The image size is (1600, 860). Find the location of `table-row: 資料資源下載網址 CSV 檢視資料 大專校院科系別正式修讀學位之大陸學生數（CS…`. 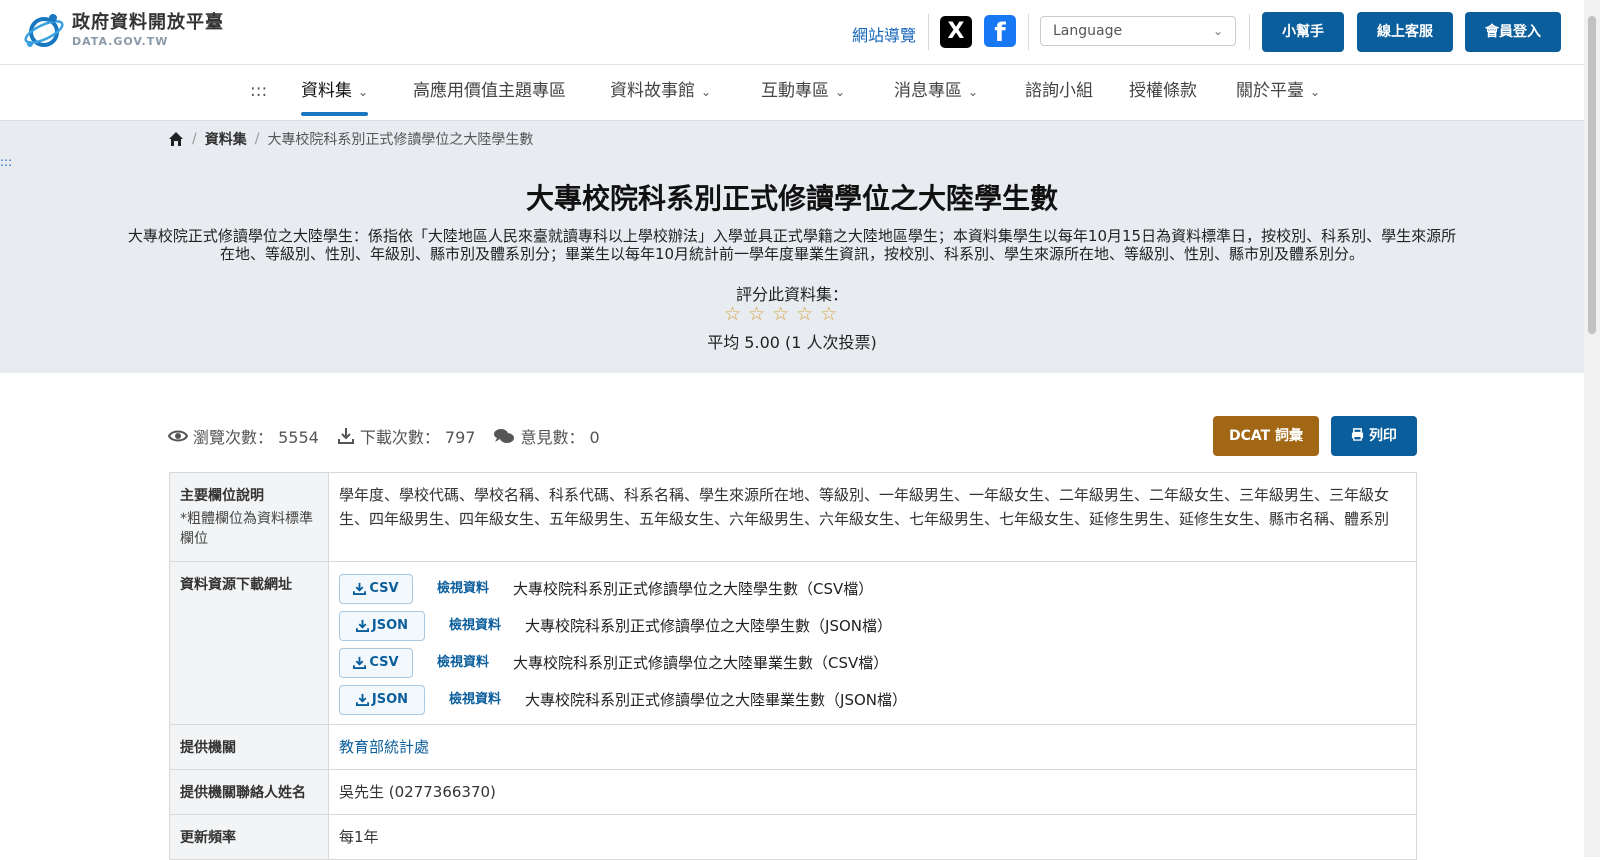

table-row: 資料資源下載網址 CSV 檢視資料 大專校院科系別正式修讀學位之大陸學生數（CS… is located at coordinates (793, 643).